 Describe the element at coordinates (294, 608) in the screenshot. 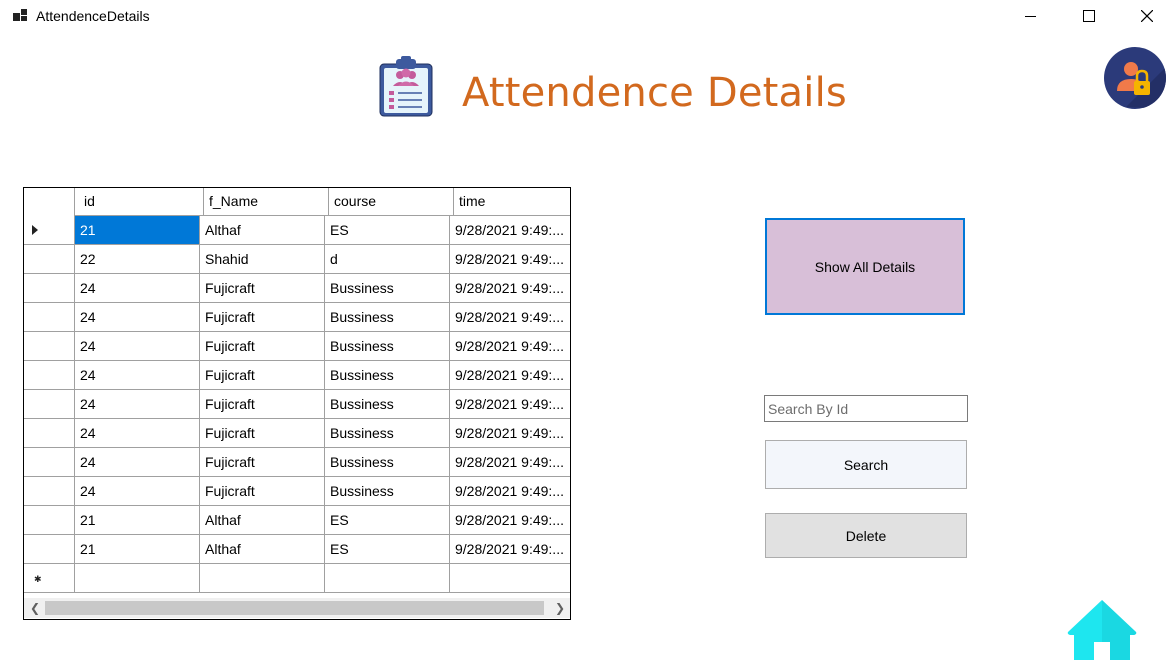

I see `scrollbar-thumb` at that location.